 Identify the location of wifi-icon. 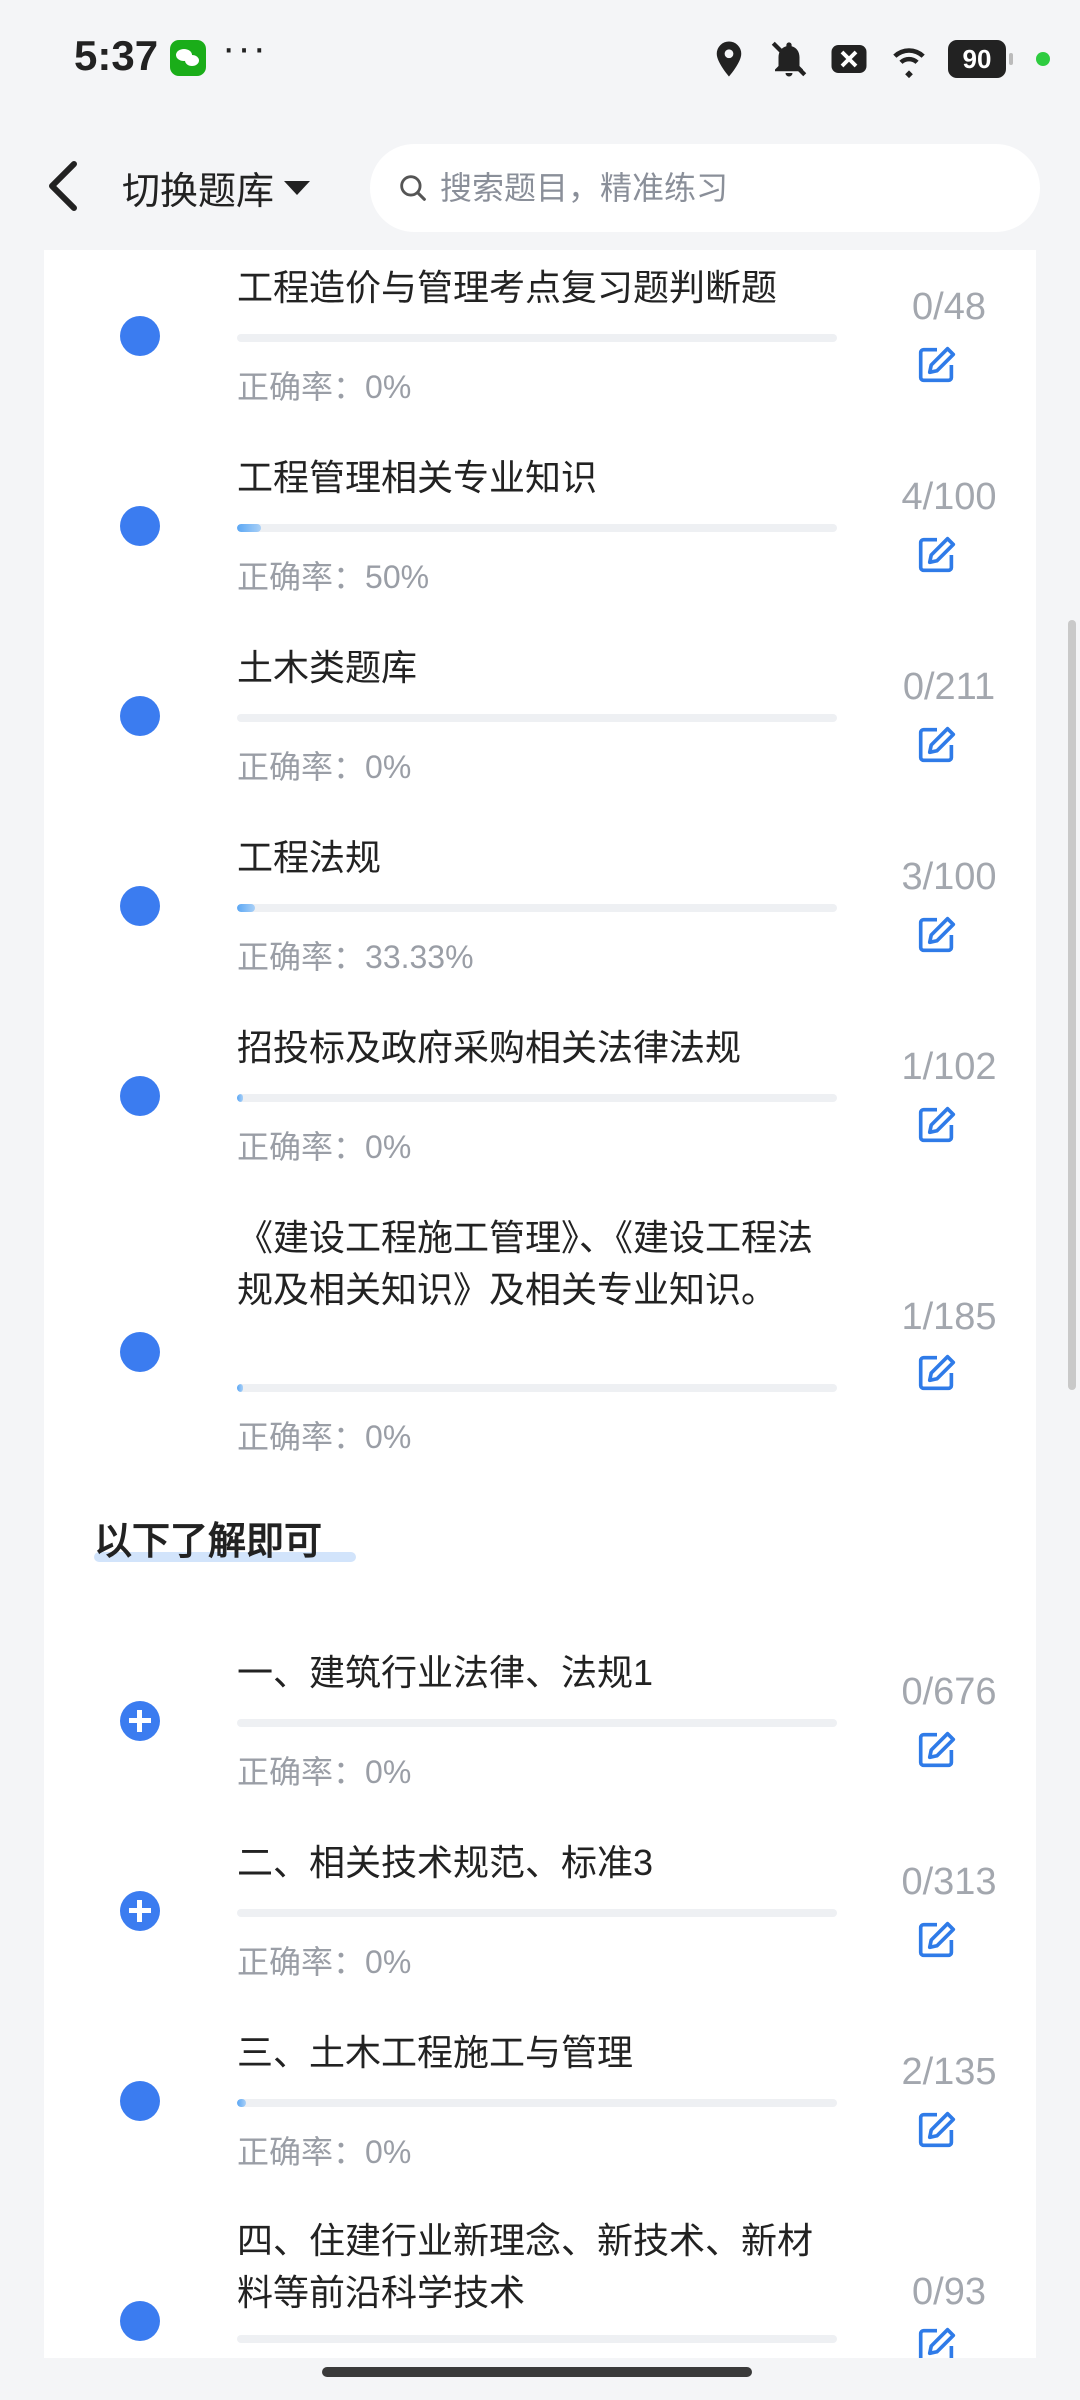
(909, 63).